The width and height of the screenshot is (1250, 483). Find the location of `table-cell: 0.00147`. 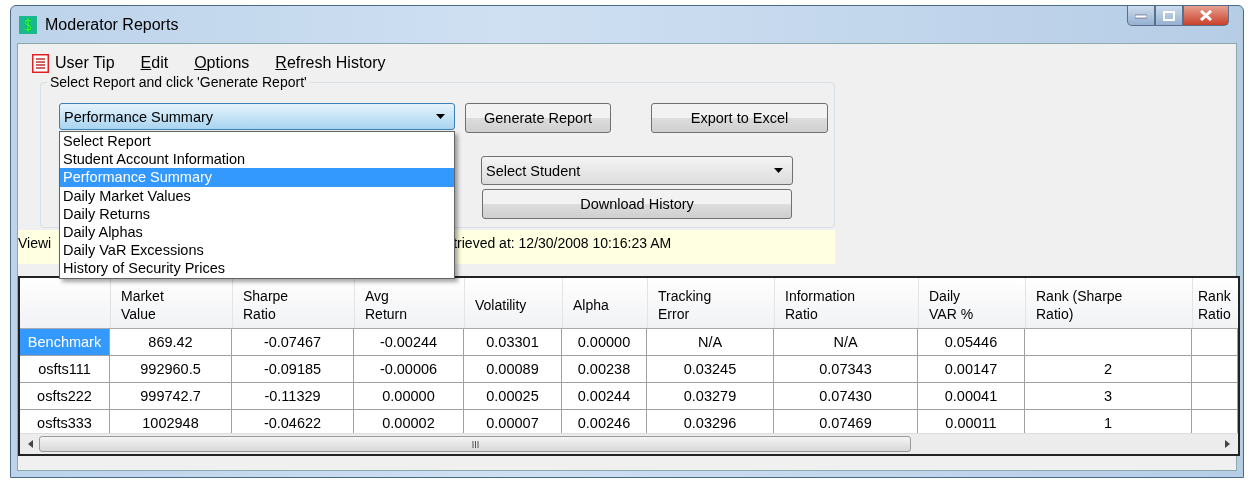

table-cell: 0.00147 is located at coordinates (971, 369).